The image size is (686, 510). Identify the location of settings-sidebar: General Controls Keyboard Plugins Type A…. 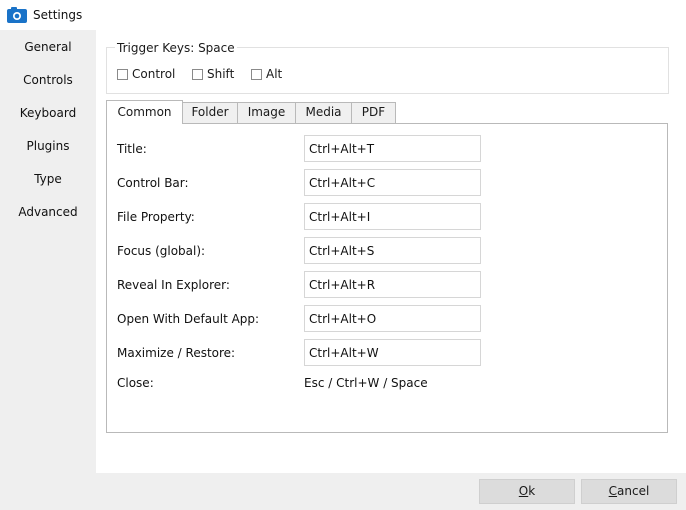
(48, 251).